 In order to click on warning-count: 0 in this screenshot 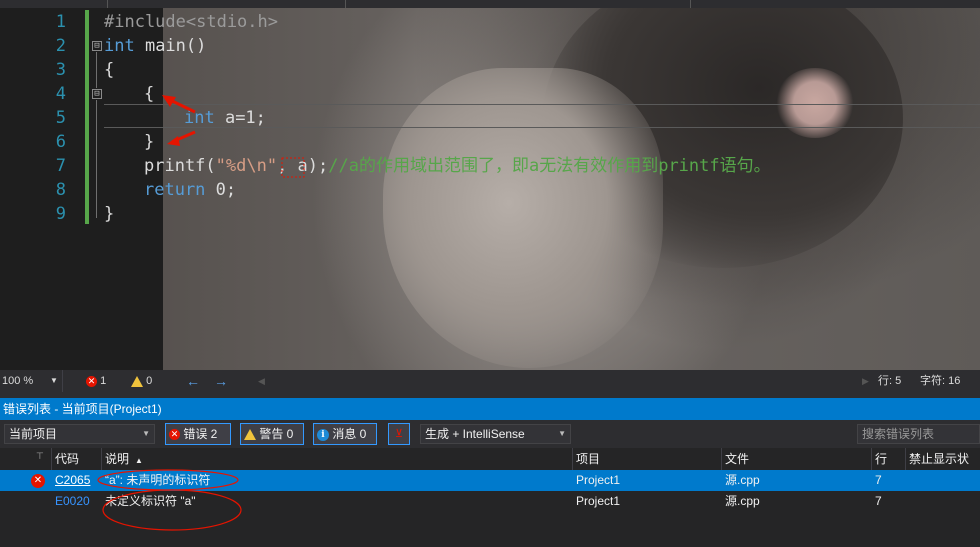, I will do `click(141, 381)`.